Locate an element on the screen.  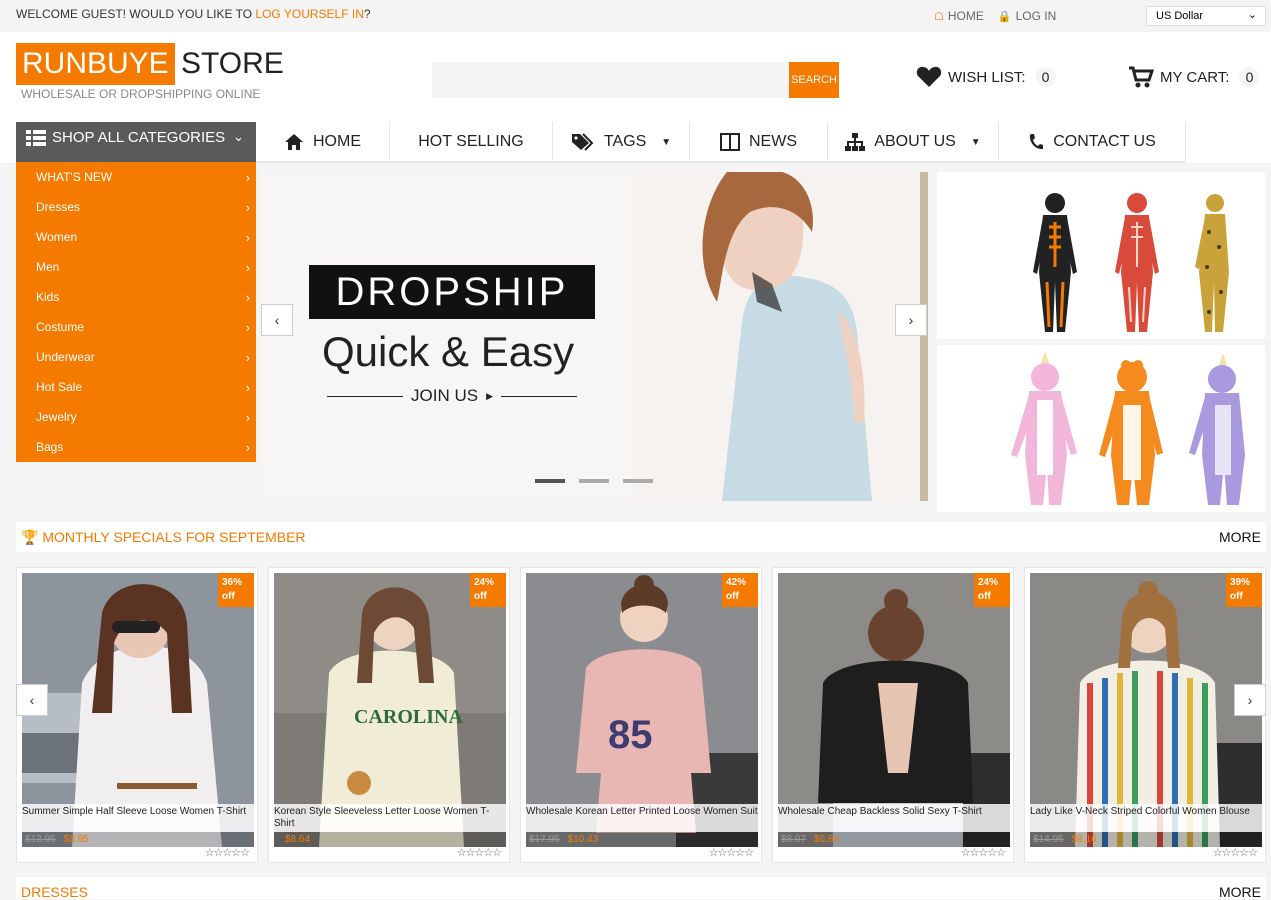
sidebar-item-label: Costume is located at coordinates (60, 327).